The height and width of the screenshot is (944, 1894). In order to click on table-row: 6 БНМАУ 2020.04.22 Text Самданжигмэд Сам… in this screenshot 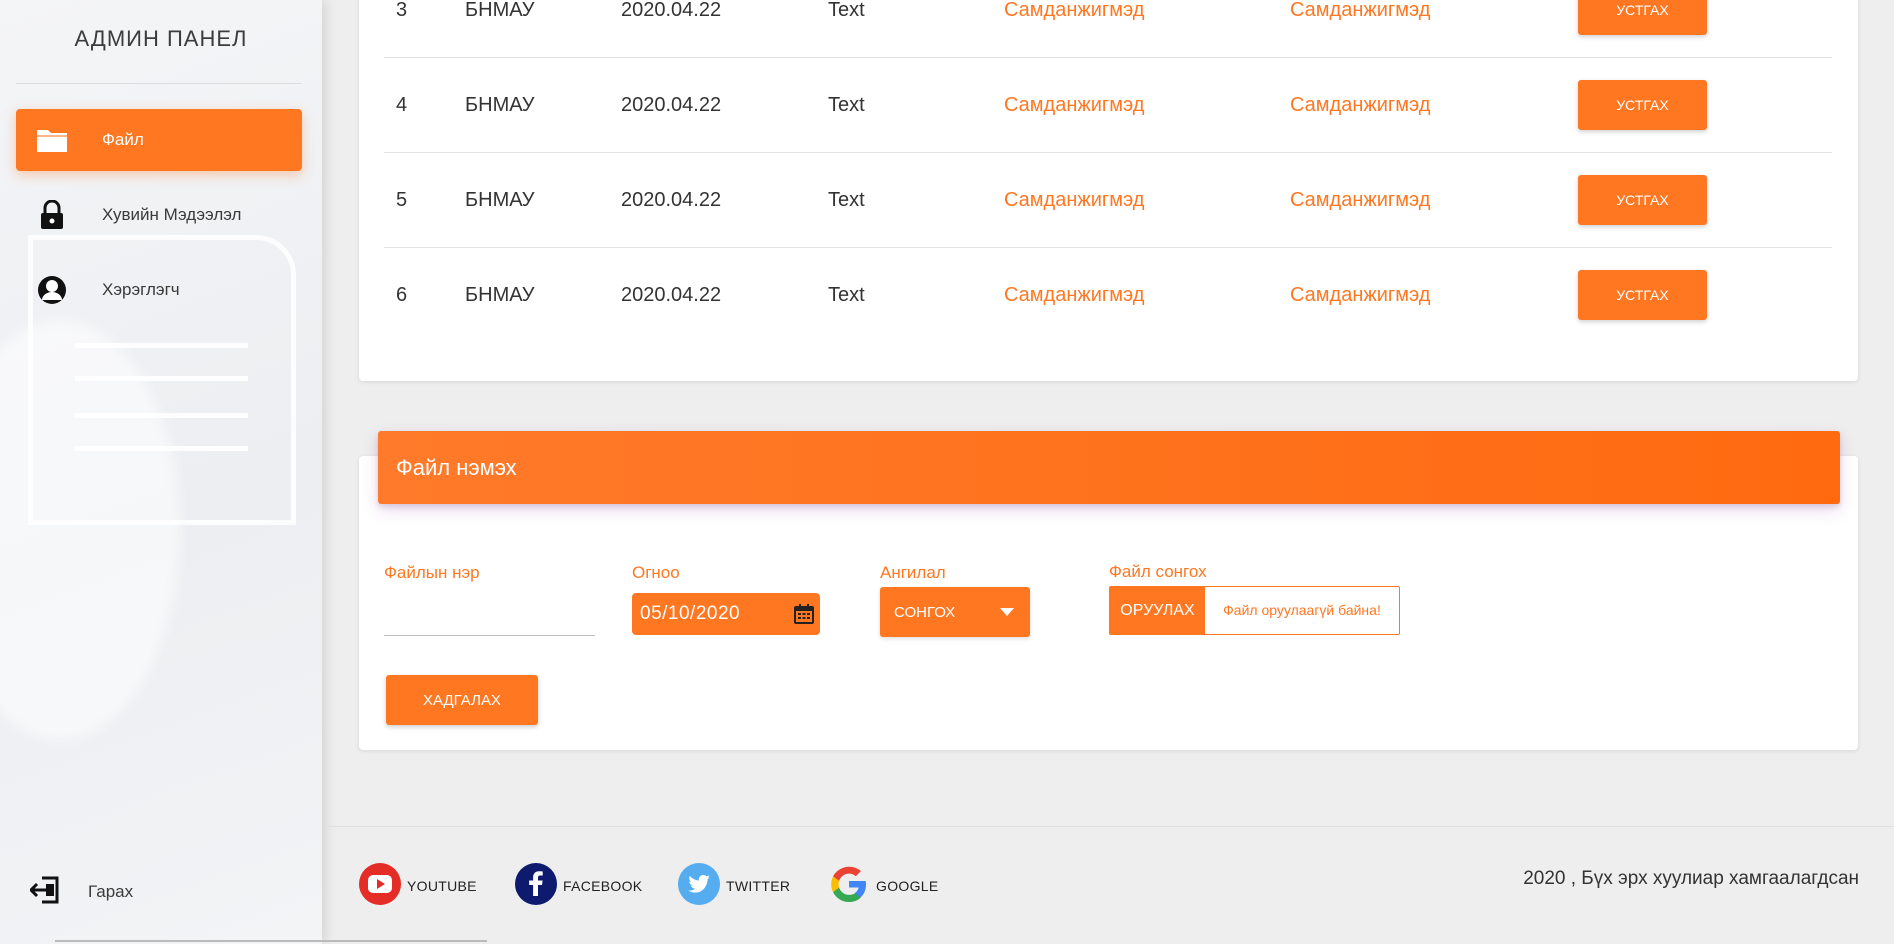, I will do `click(1108, 295)`.